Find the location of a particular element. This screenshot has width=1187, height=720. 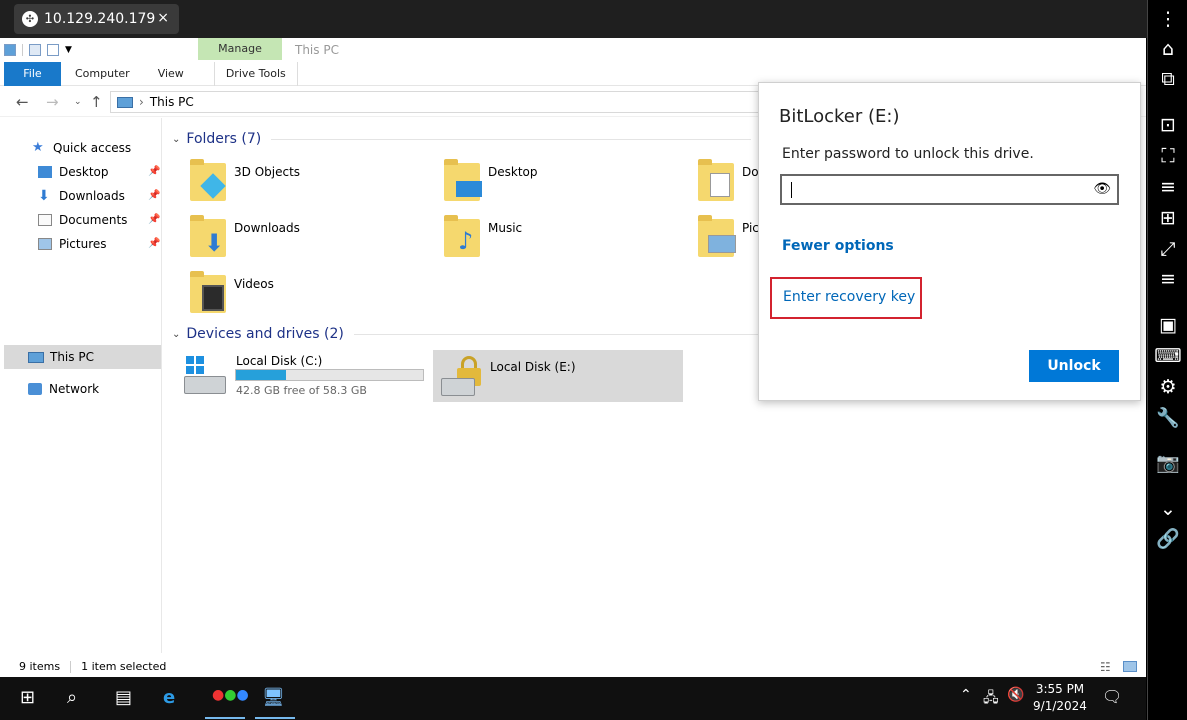

tab-view: View is located at coordinates (171, 74).